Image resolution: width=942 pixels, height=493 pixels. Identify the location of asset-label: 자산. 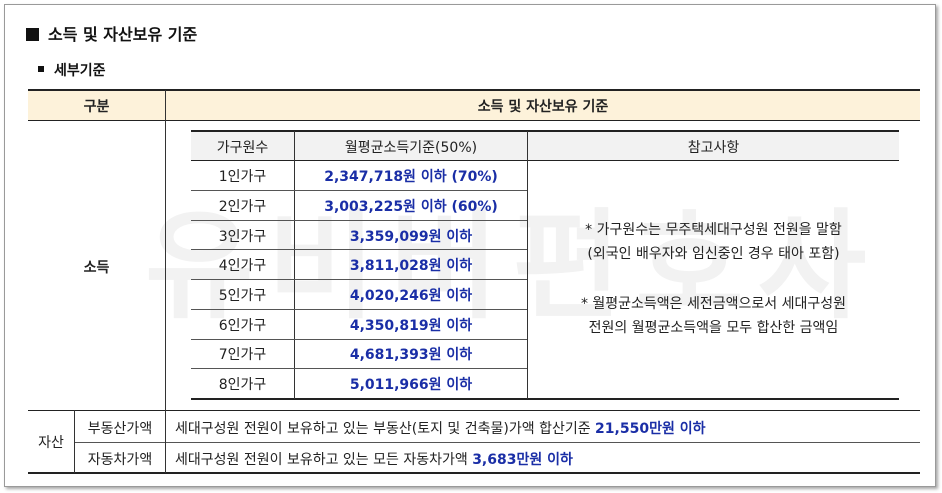
(51, 443).